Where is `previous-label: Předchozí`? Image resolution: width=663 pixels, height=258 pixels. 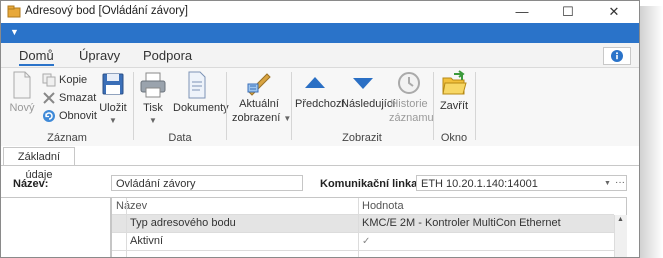
previous-label: Předchozí is located at coordinates (320, 104).